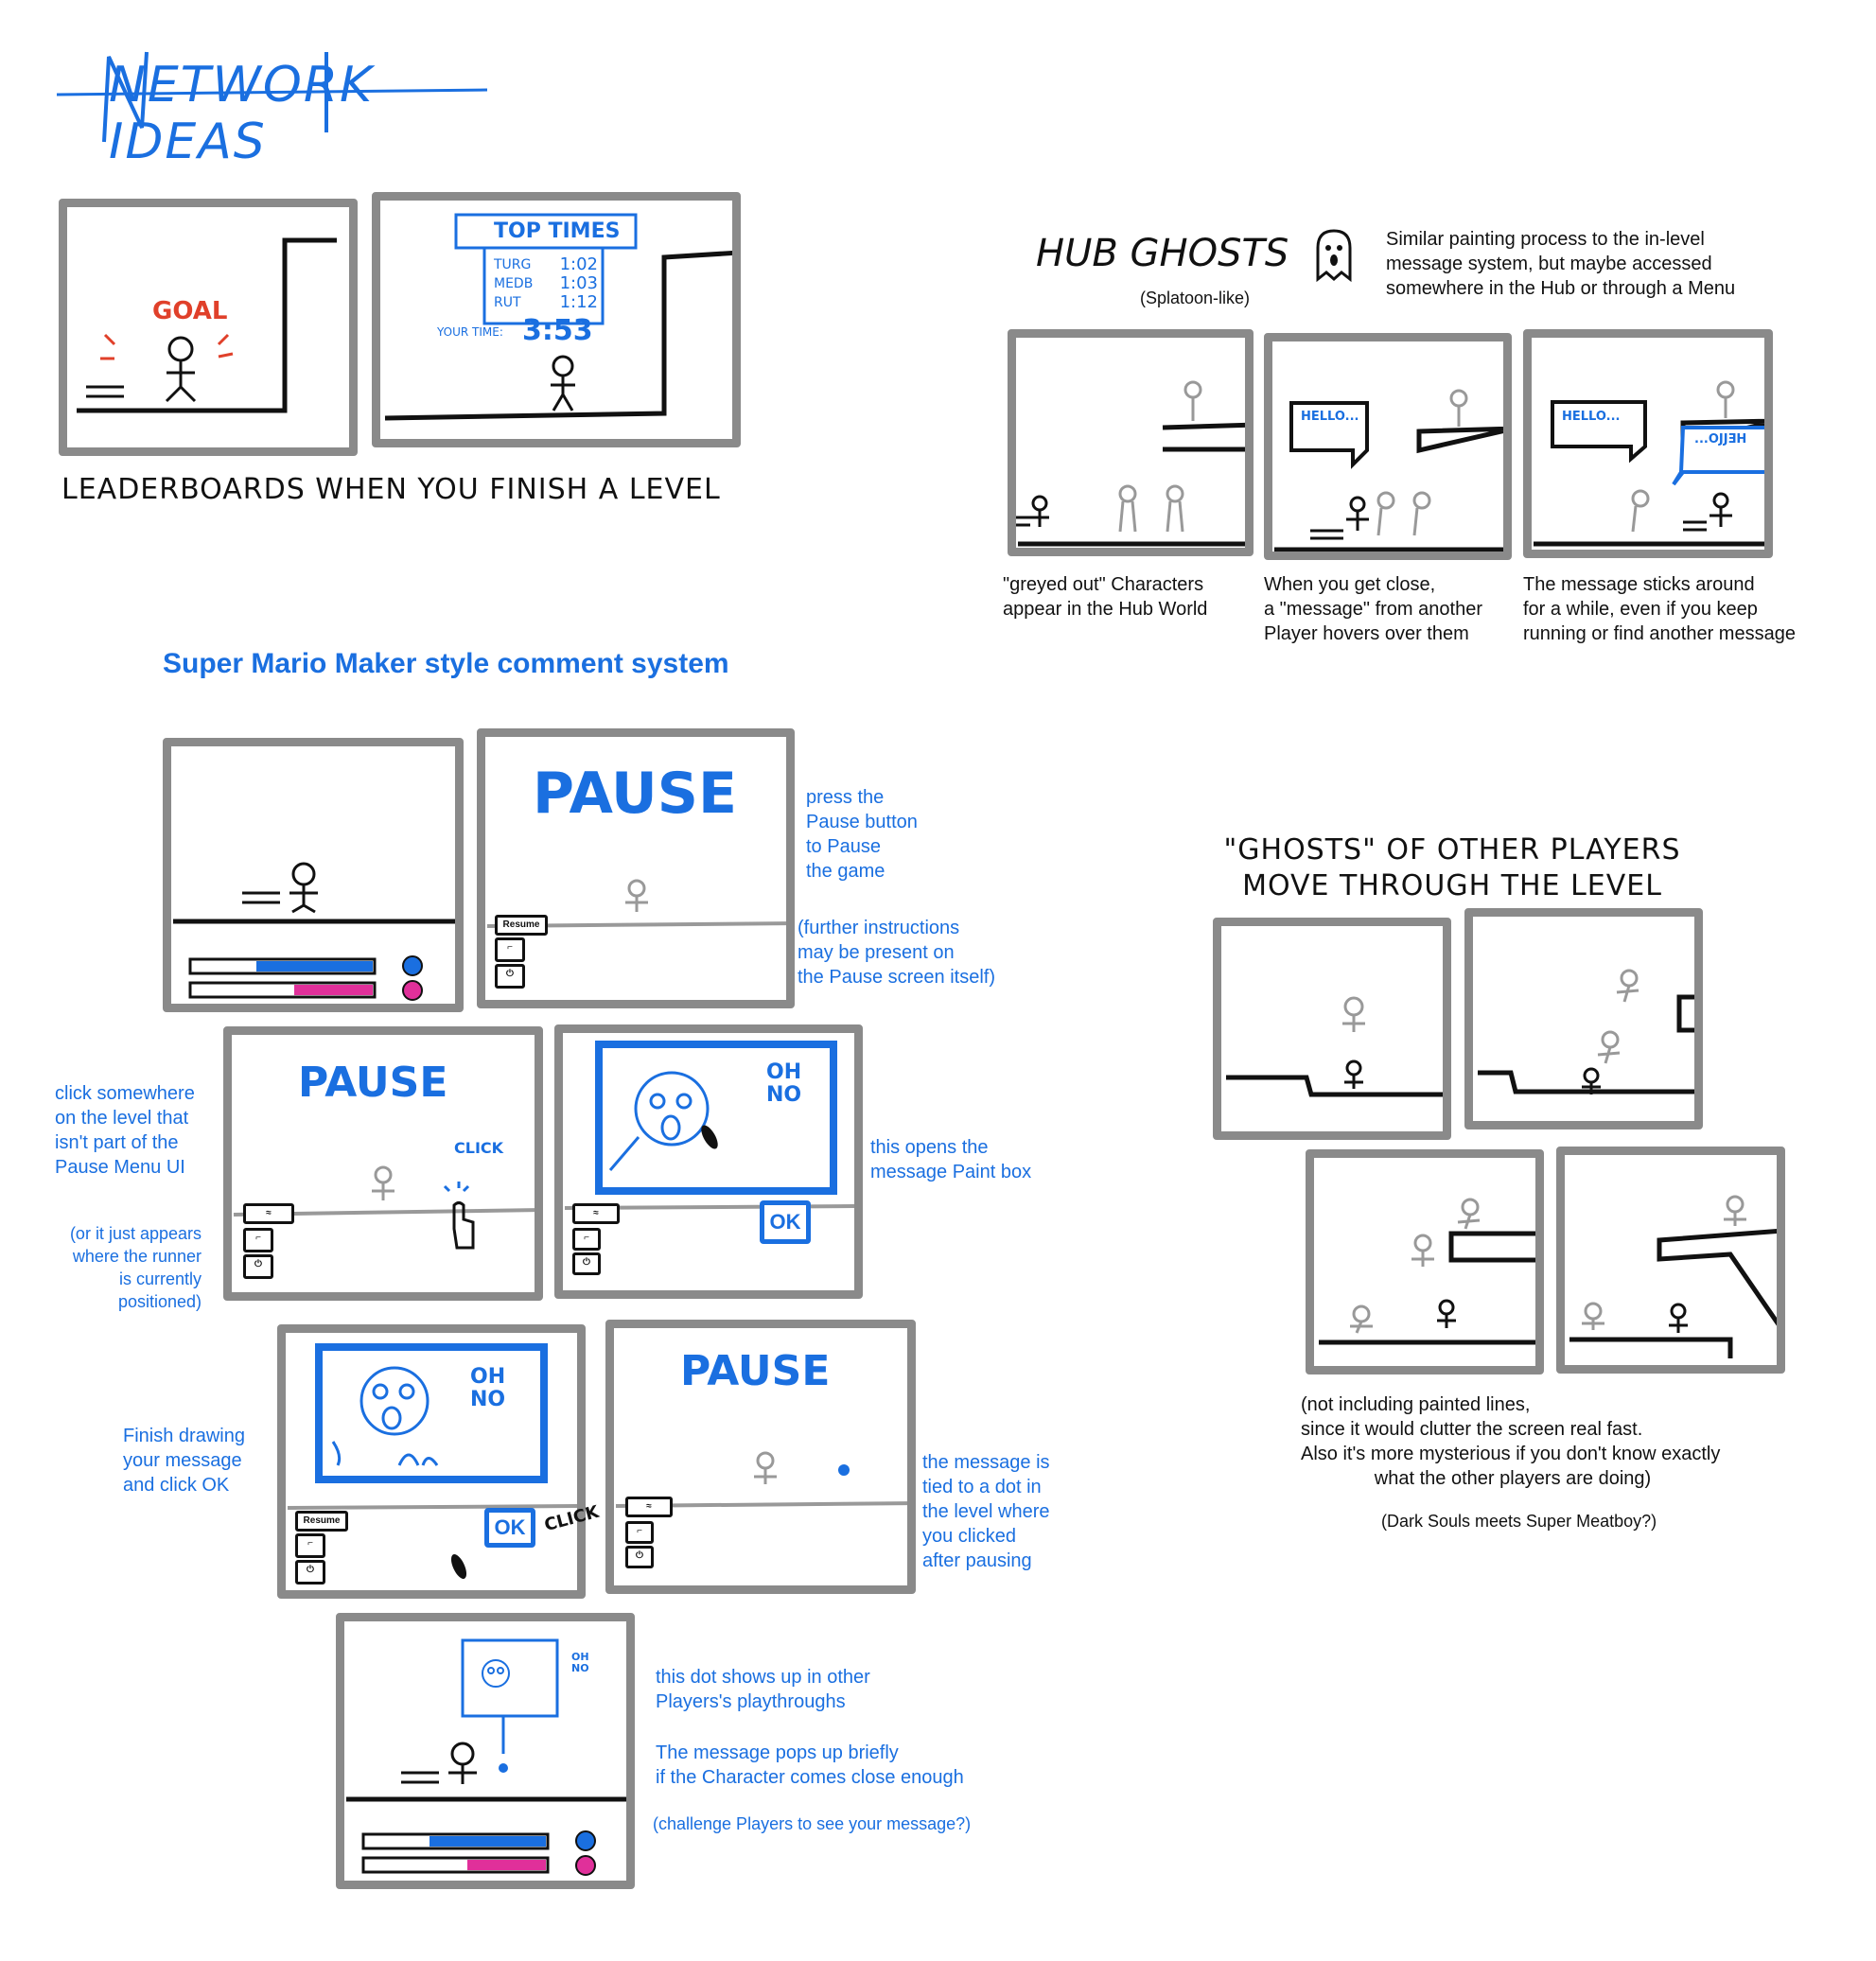 The image size is (1876, 1961). I want to click on times-list: TURG 1:02 MEDB 1:03 RUT 1:12, so click(546, 284).